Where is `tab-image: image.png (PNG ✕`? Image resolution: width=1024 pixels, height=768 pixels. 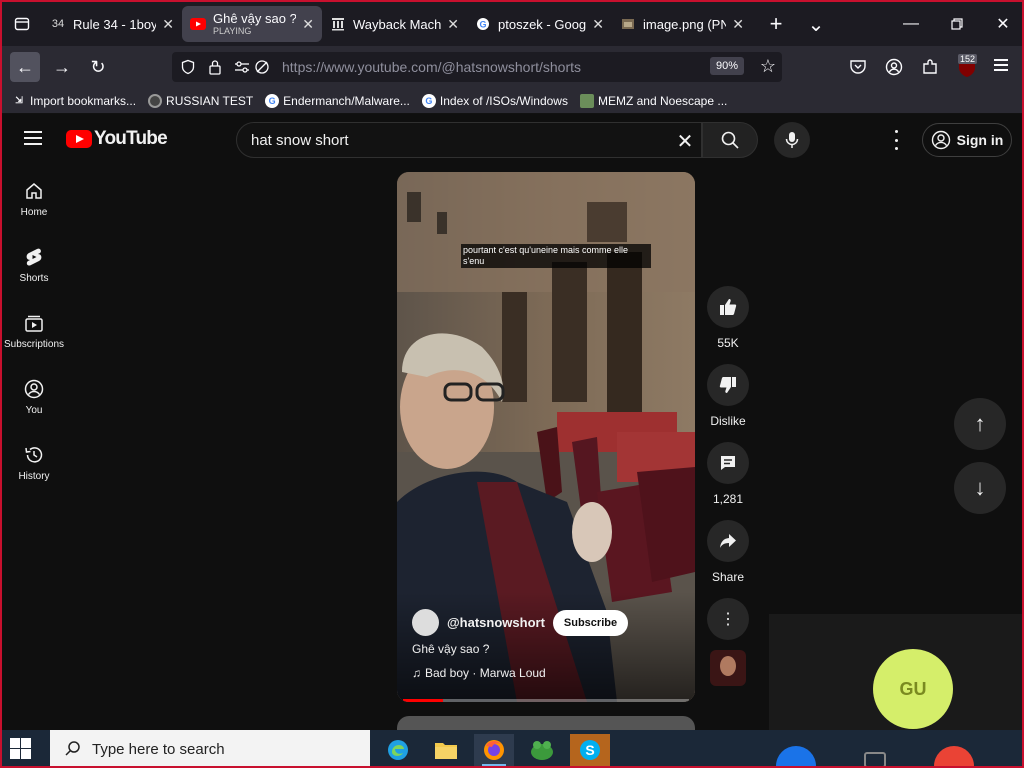 tab-image: image.png (PNG ✕ is located at coordinates (682, 24).